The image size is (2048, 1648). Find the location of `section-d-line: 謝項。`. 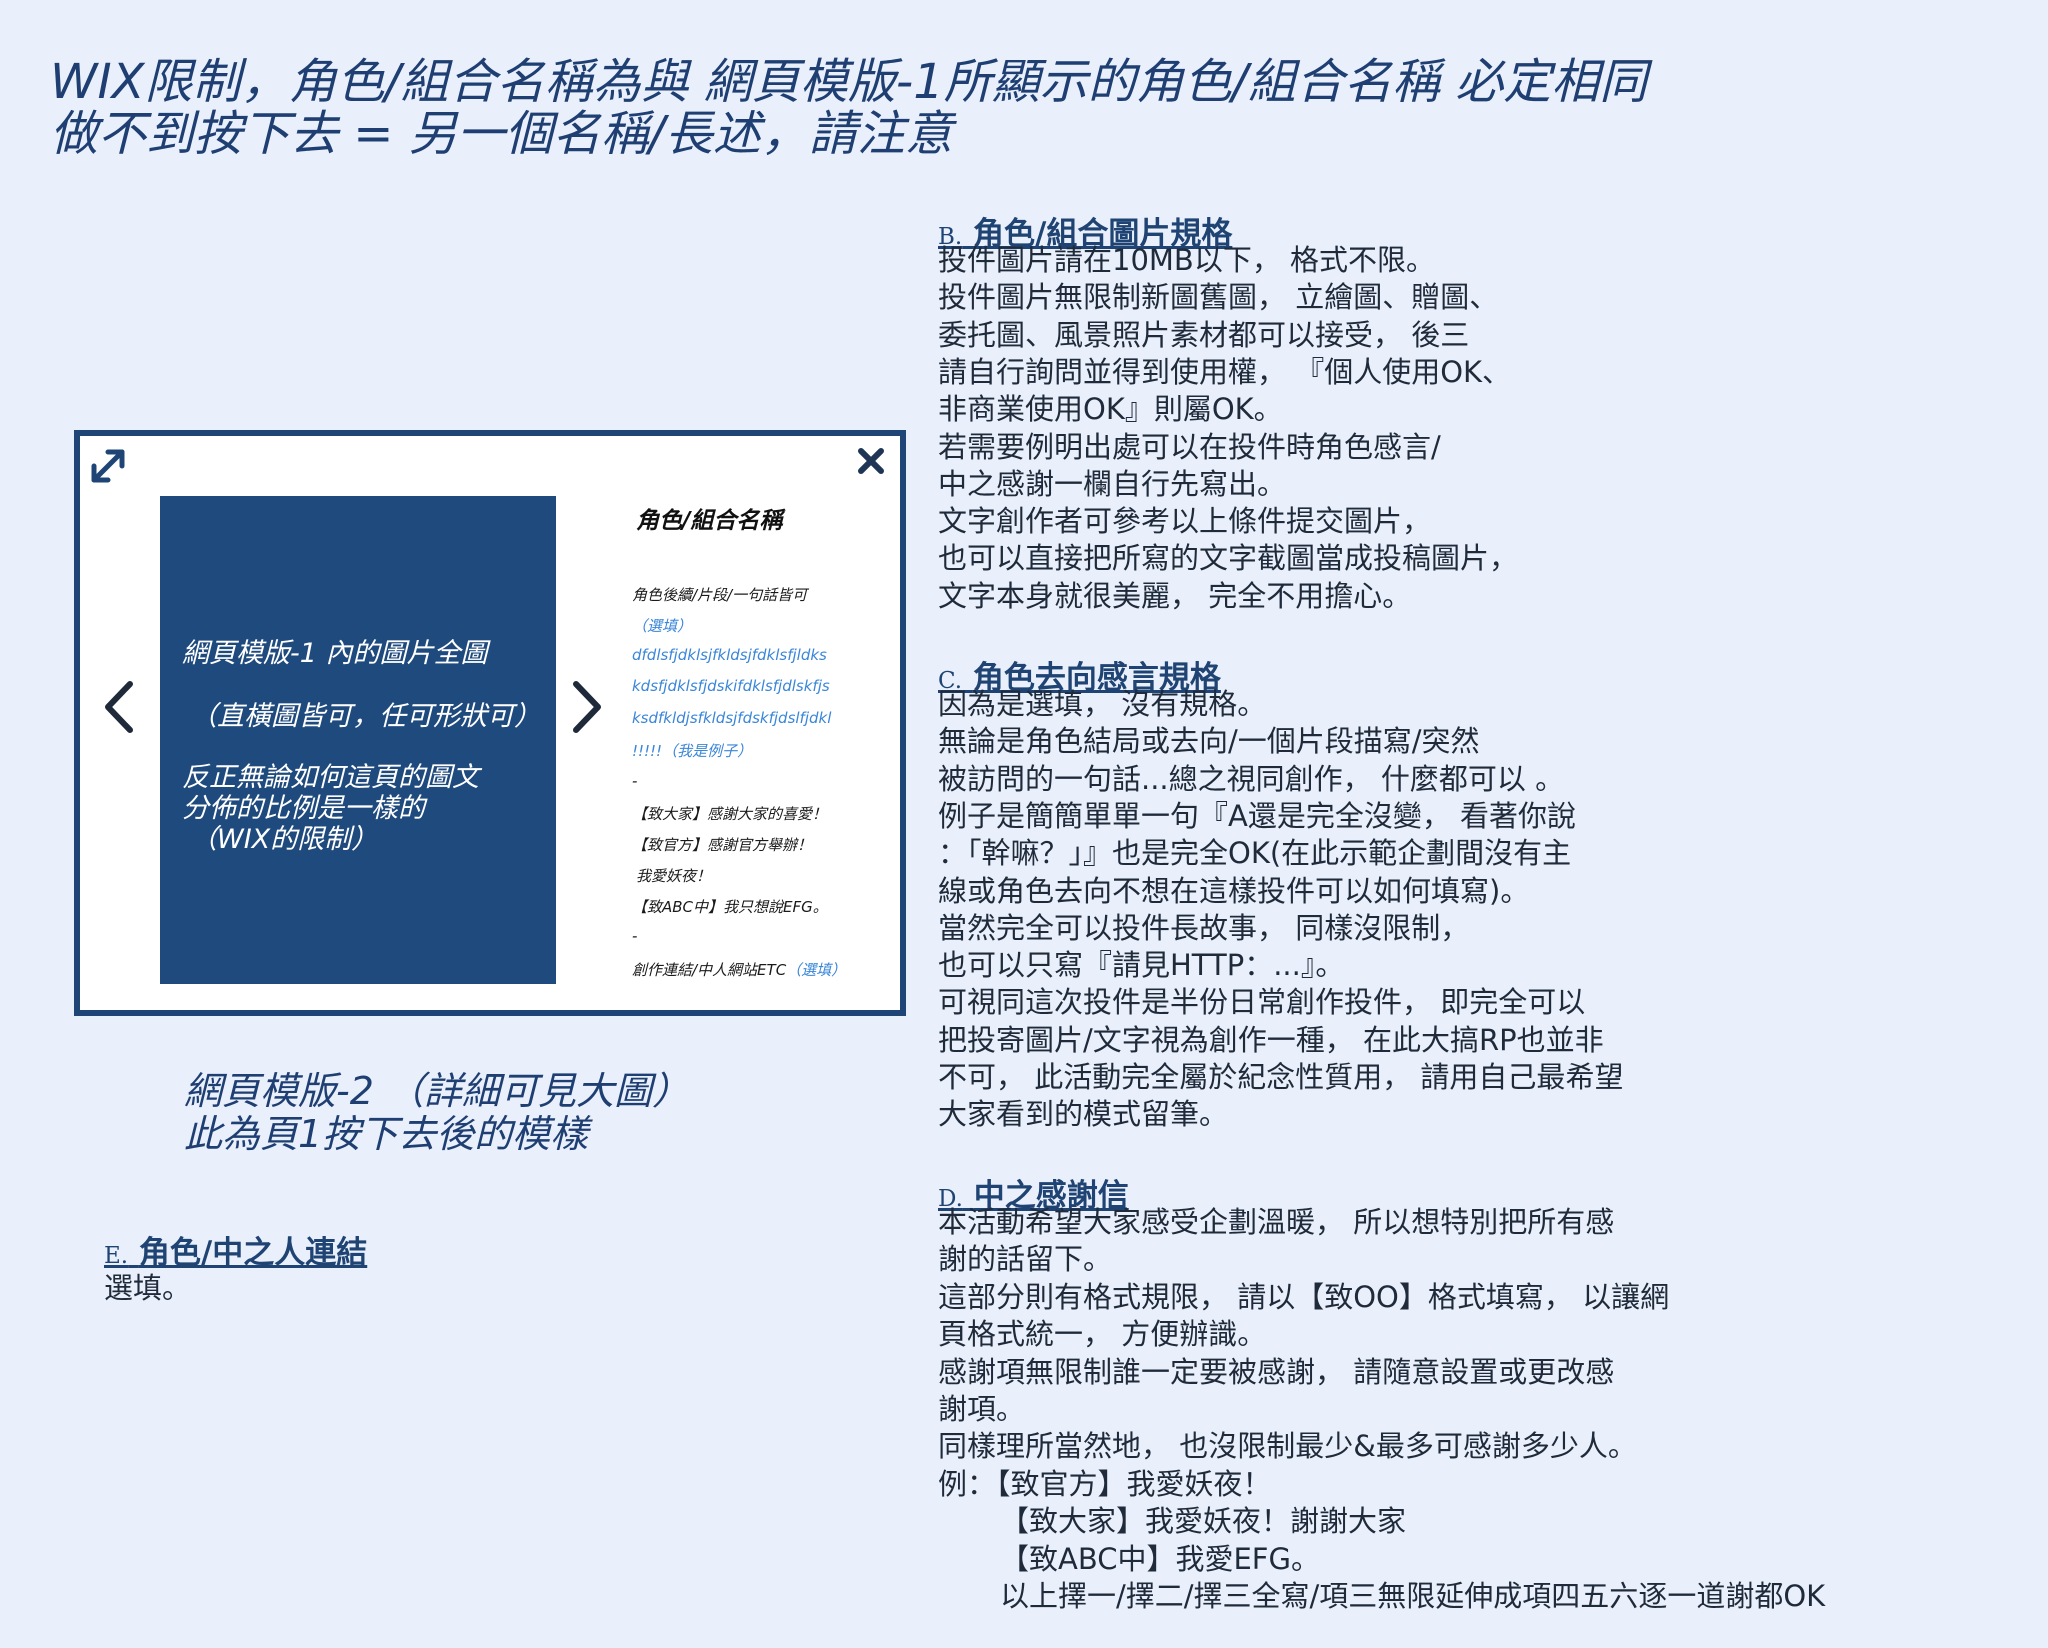

section-d-line: 謝項。 is located at coordinates (982, 1409).